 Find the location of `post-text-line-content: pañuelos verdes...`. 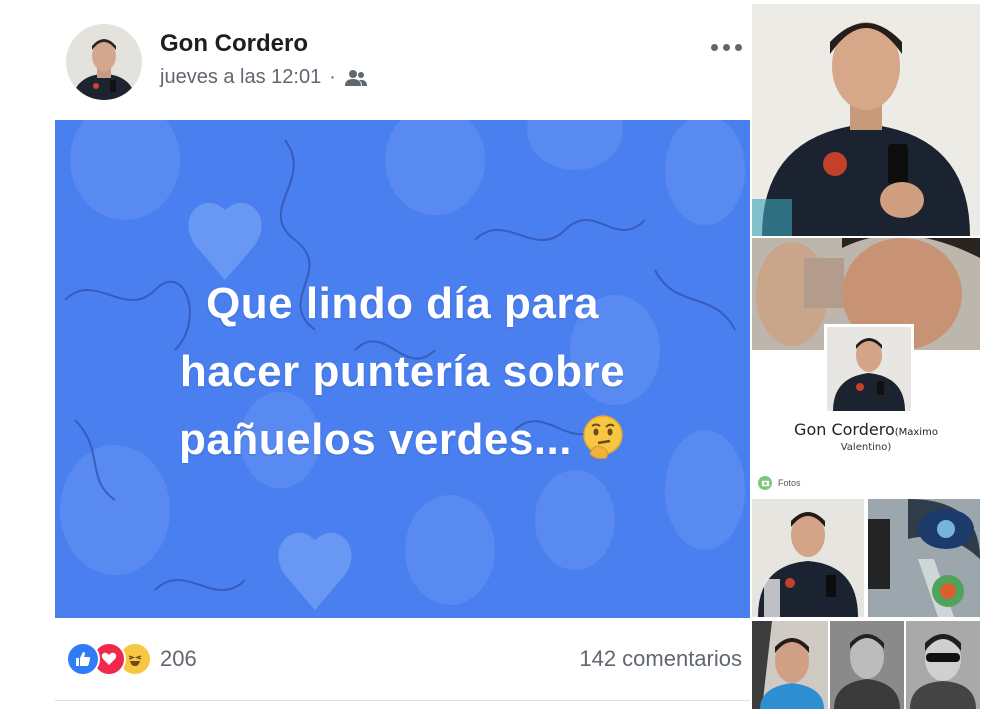

post-text-line-content: pañuelos verdes... is located at coordinates (375, 439).